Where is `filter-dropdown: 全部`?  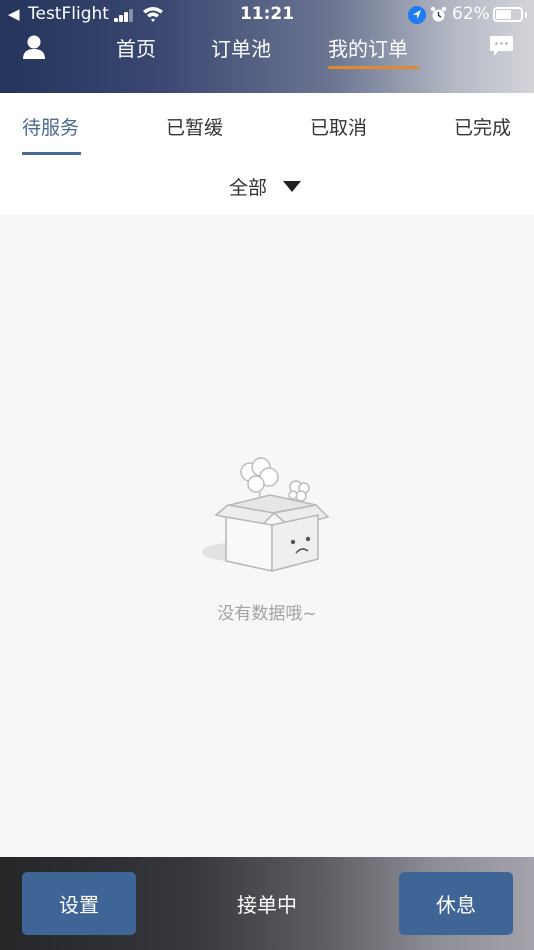
filter-dropdown: 全部 is located at coordinates (265, 186).